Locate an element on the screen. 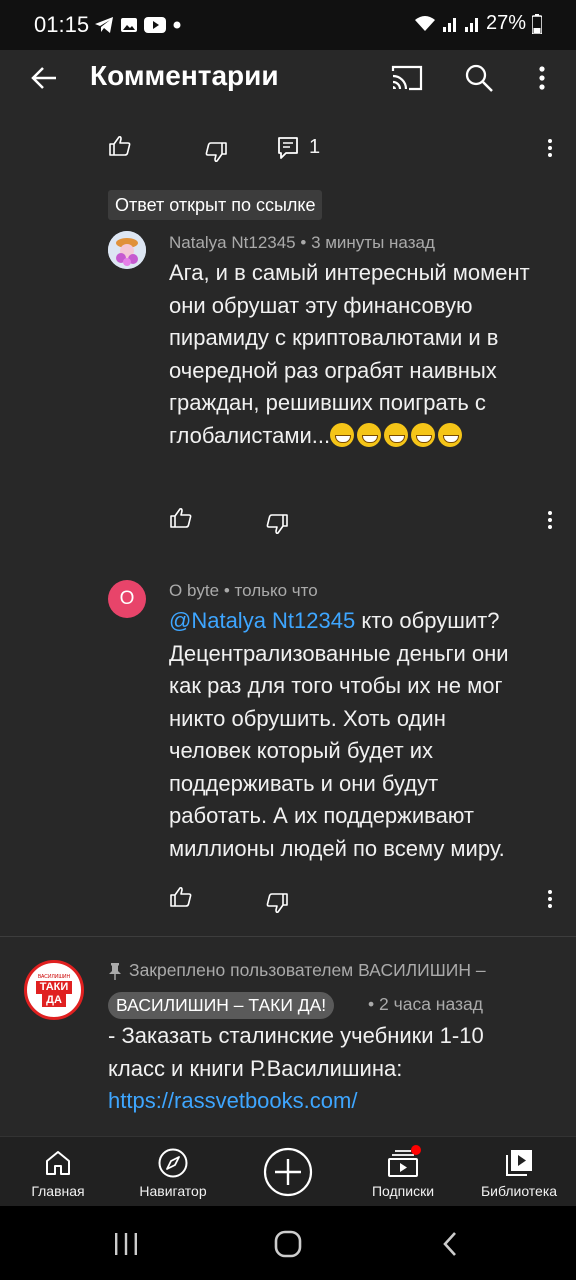 The width and height of the screenshot is (576, 1280). comment-author: O byte is located at coordinates (194, 590).